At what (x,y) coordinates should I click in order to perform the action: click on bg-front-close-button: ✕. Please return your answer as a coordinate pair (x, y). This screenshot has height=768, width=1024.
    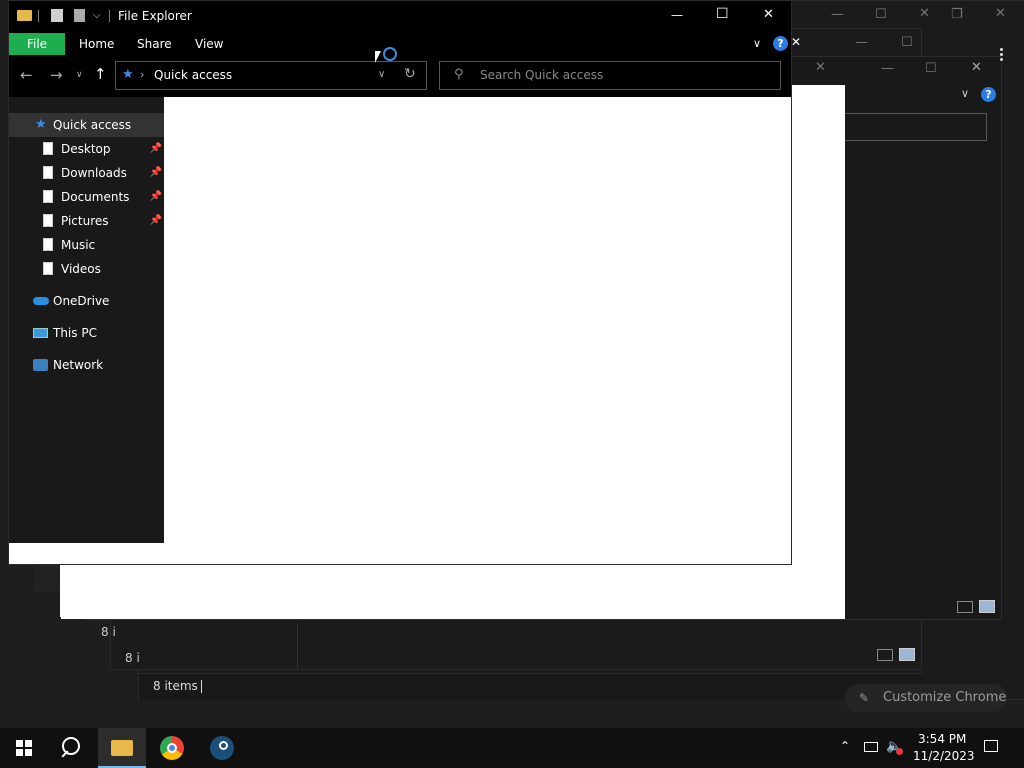
    Looking at the image, I should click on (820, 67).